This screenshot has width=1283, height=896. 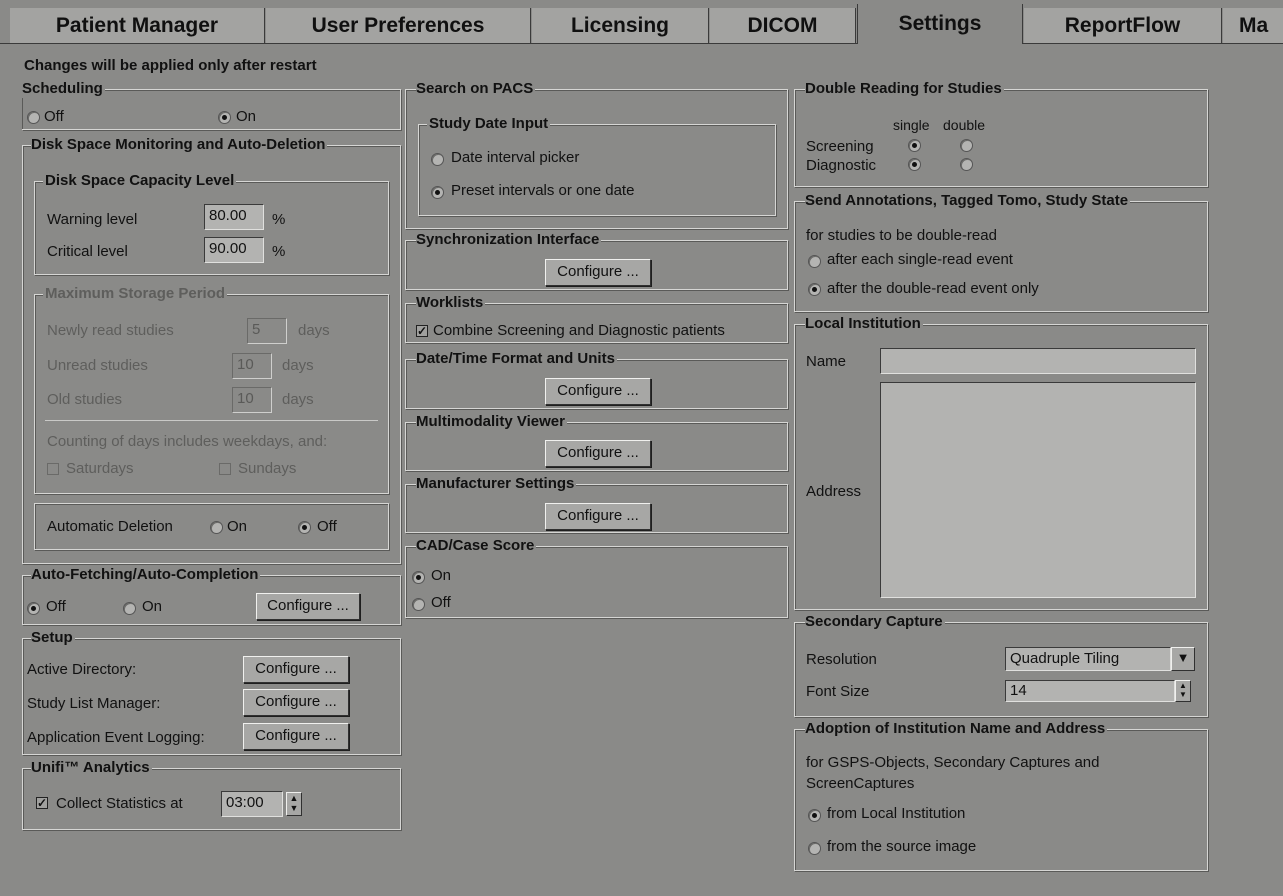 What do you see at coordinates (1090, 691) in the screenshot?
I see `font-size-input: 14` at bounding box center [1090, 691].